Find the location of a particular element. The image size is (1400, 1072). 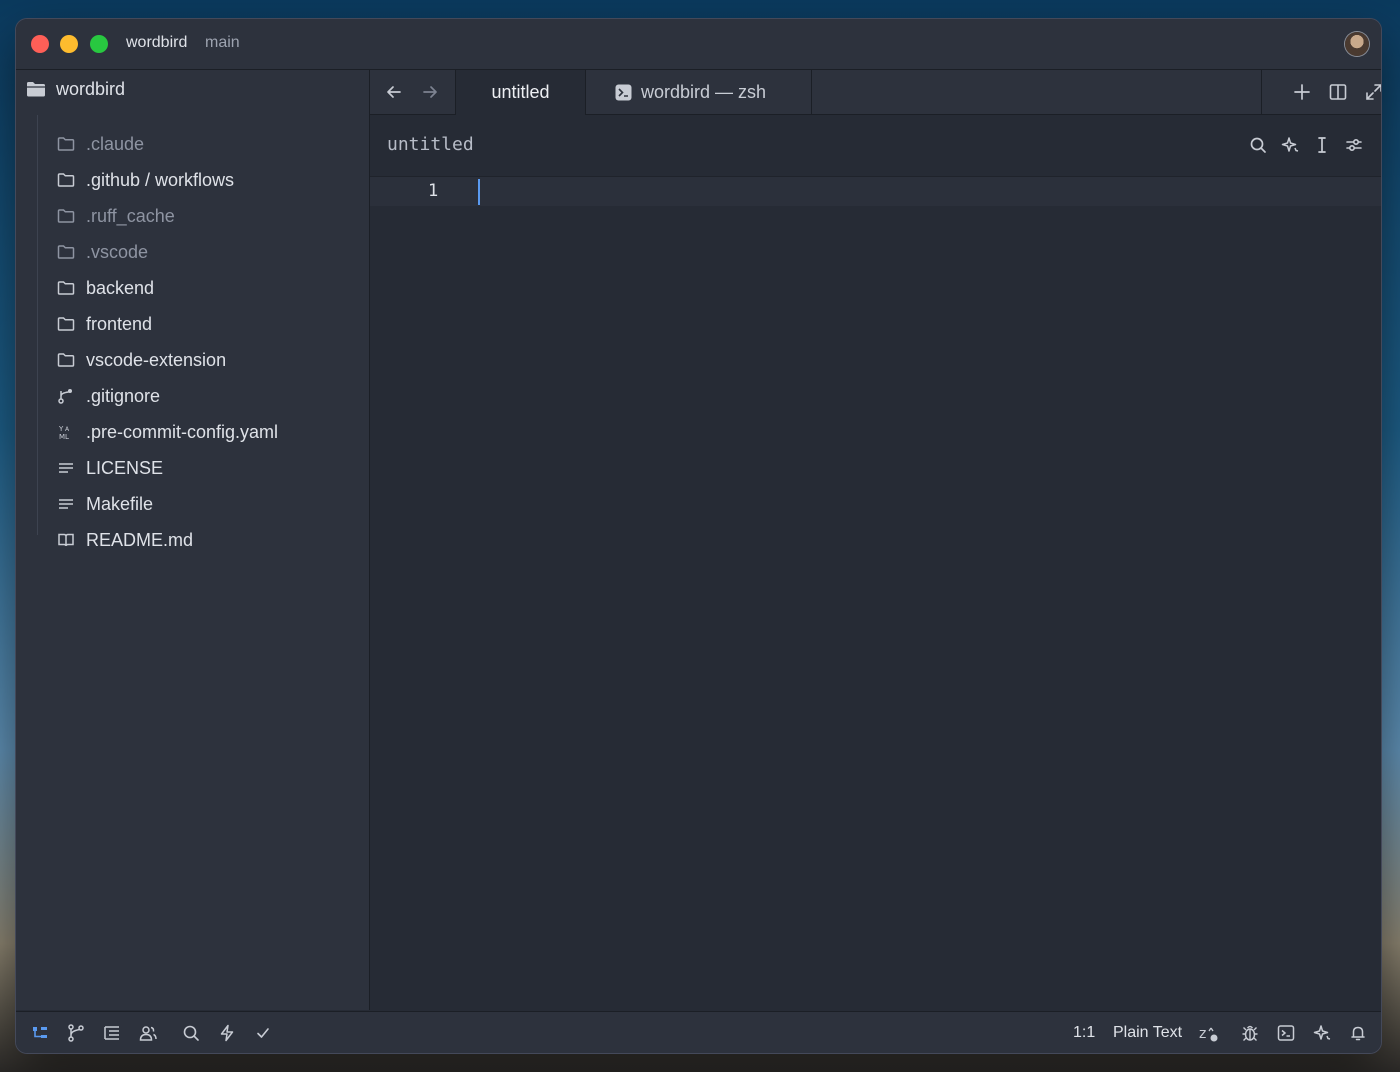

editor-title: untitled is located at coordinates (430, 144).